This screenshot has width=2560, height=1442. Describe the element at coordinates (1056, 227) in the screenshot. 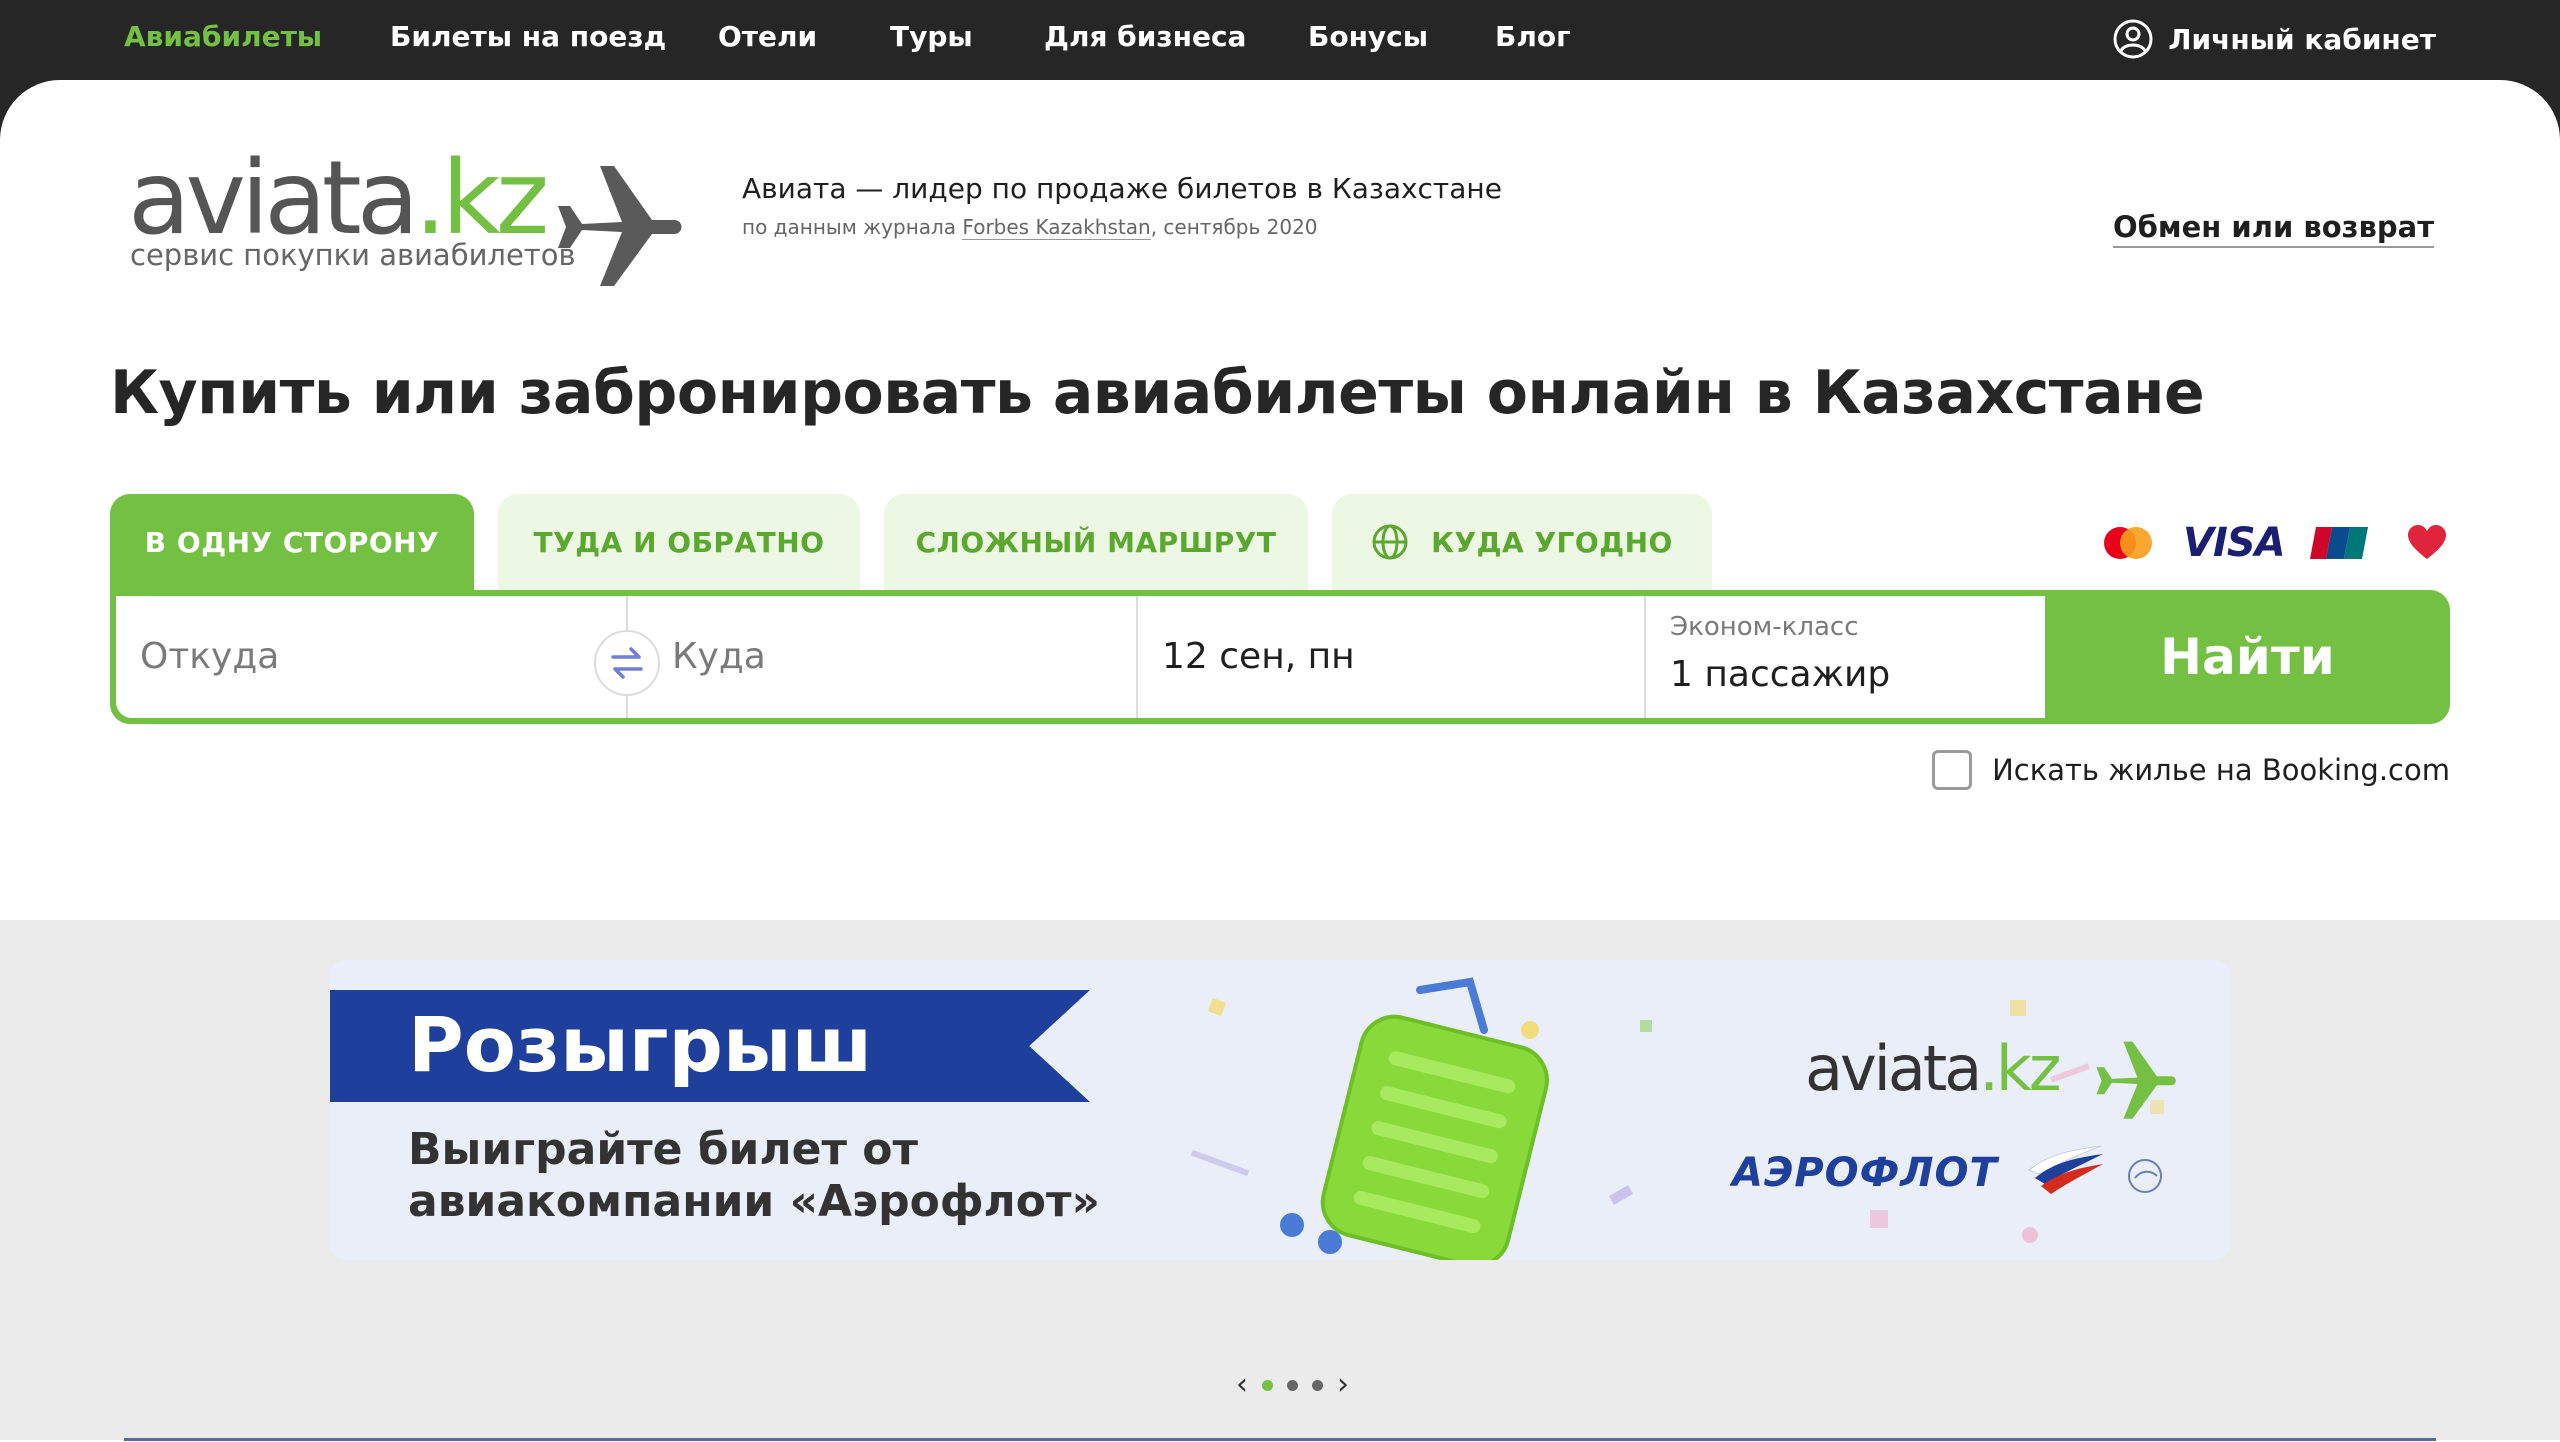

I see `forbes-link: Forbes Kazakhstan` at that location.